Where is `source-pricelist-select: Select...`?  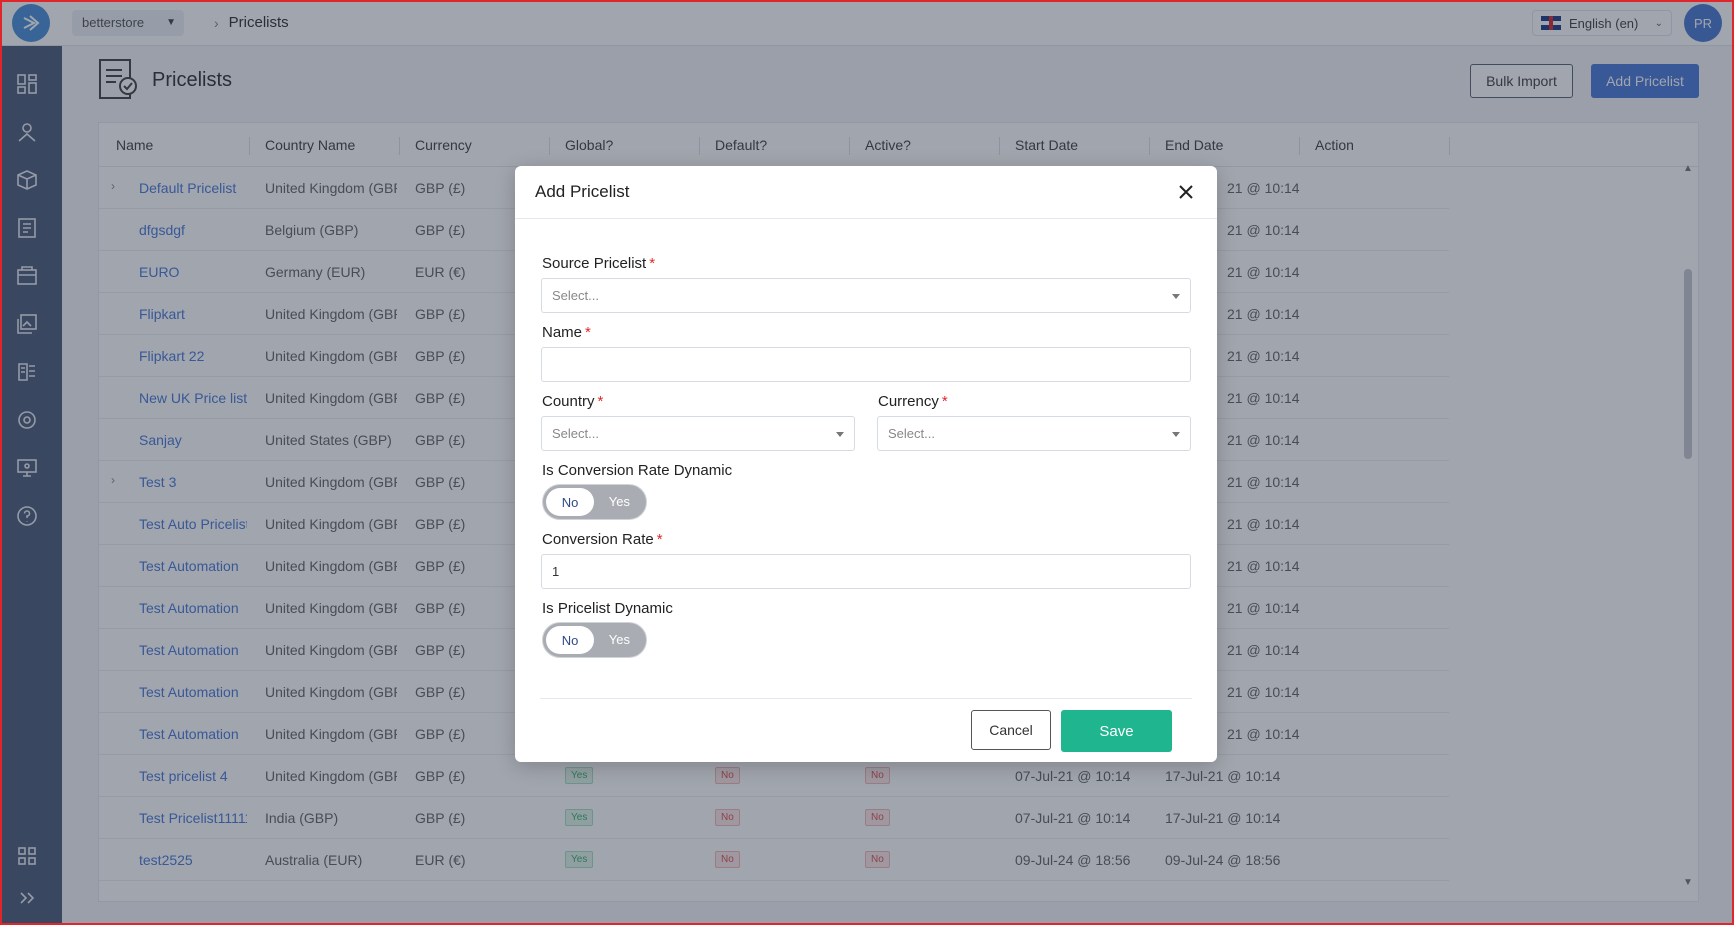 source-pricelist-select: Select... is located at coordinates (866, 295).